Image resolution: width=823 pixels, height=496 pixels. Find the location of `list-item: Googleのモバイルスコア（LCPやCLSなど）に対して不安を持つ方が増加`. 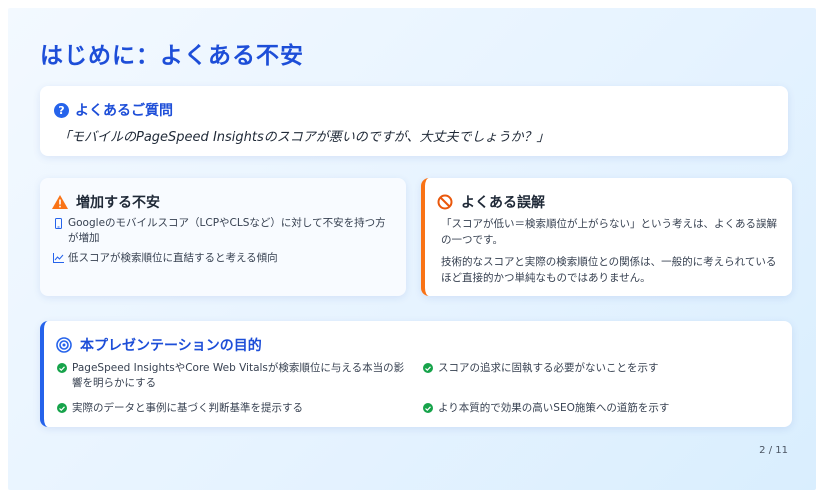

list-item: Googleのモバイルスコア（LCPやCLSなど）に対して不安を持つ方が増加 is located at coordinates (224, 231).